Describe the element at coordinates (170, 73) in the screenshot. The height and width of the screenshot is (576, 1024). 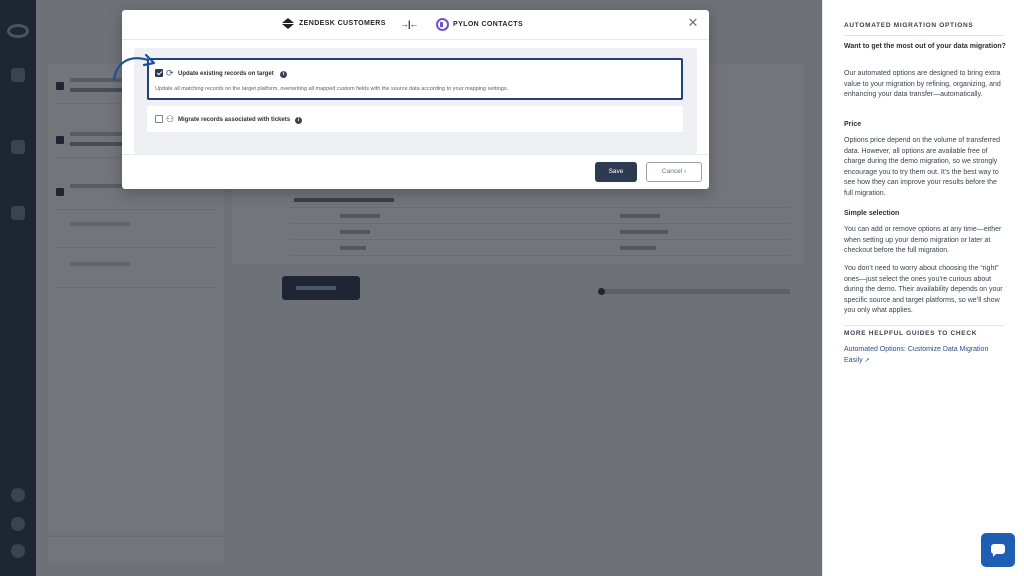
I see `sync-icon: ⟳` at that location.